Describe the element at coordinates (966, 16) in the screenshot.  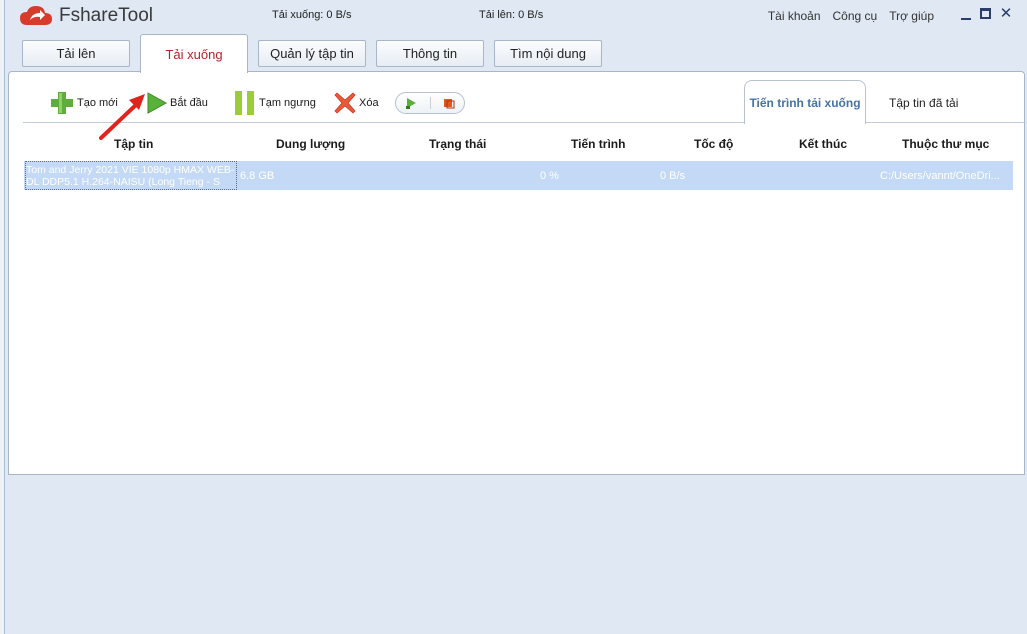
I see `minimize-button` at that location.